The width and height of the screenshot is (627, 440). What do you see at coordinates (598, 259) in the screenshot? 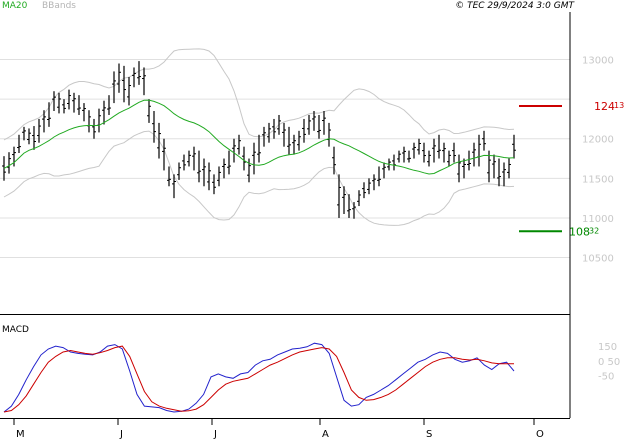
I see `price-tick-label: 10500` at bounding box center [598, 259].